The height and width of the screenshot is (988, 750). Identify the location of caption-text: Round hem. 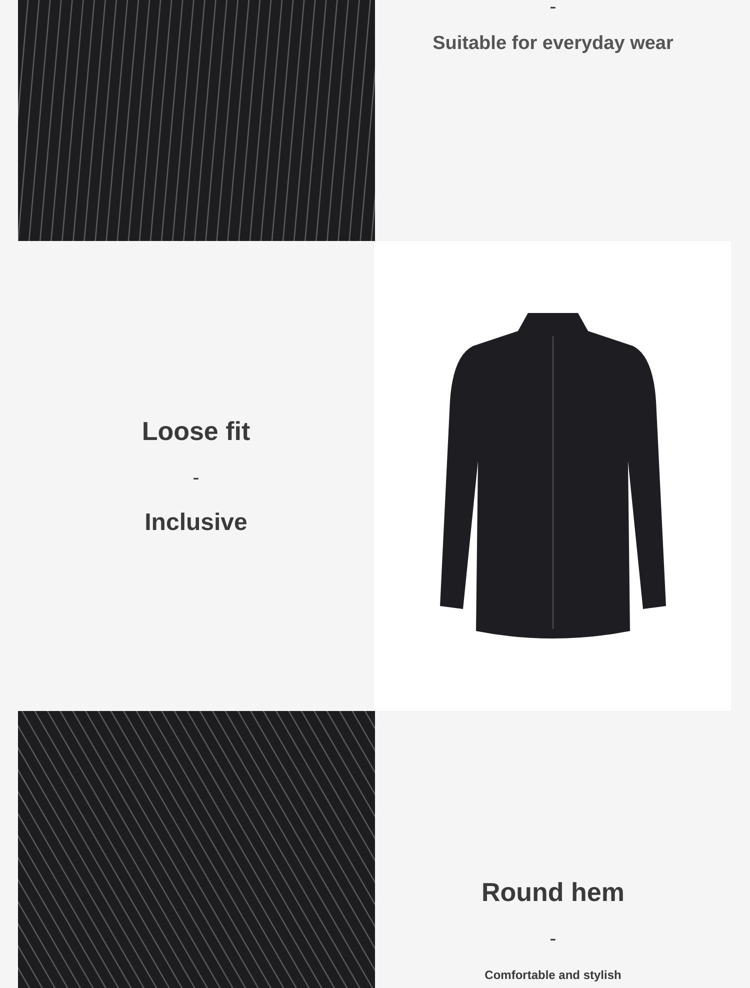
(553, 892).